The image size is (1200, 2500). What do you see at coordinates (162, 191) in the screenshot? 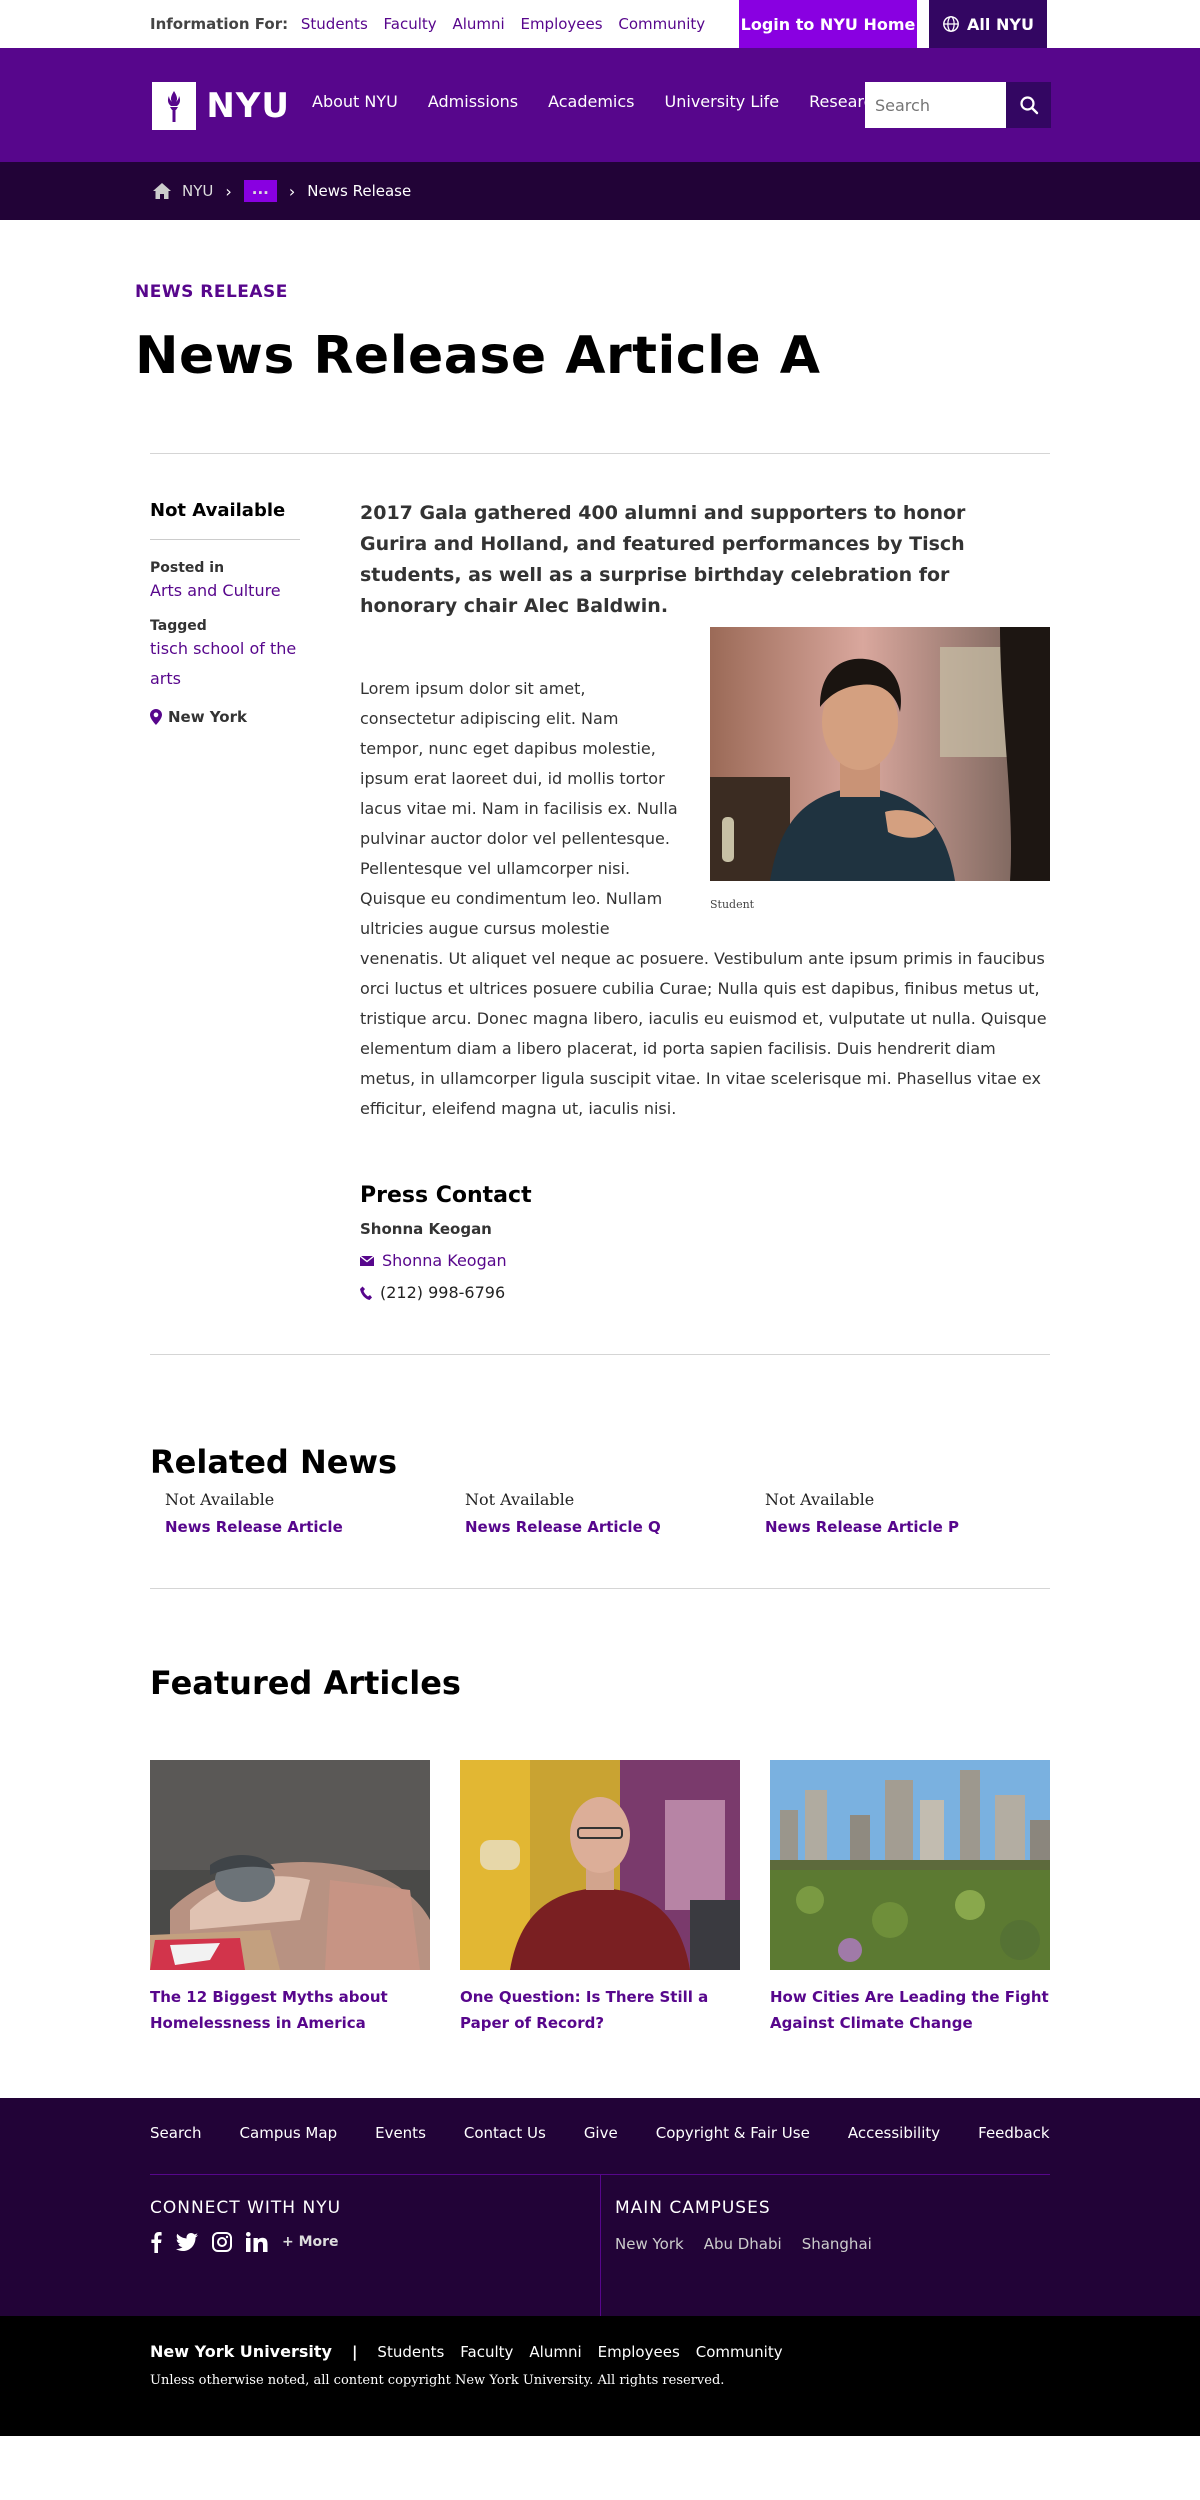
I see `home-icon` at bounding box center [162, 191].